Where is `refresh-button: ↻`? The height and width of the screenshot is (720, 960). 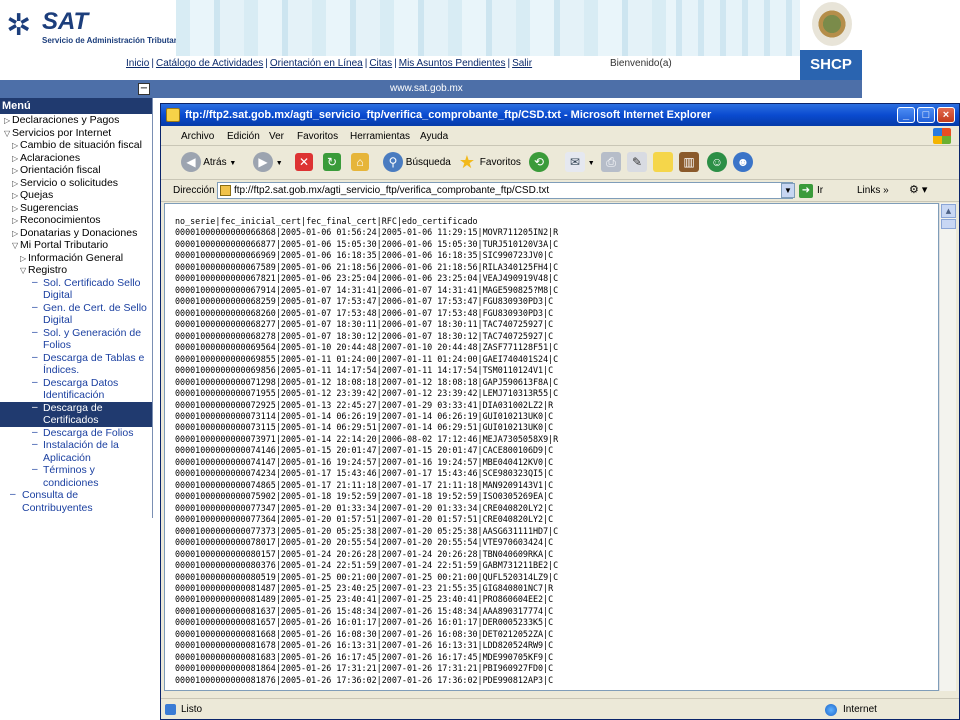
refresh-button: ↻ is located at coordinates (332, 163).